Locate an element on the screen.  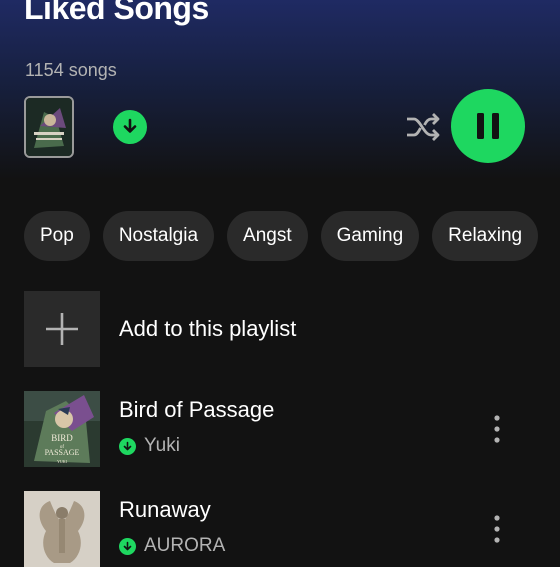
track-cover-art is located at coordinates (62, 529).